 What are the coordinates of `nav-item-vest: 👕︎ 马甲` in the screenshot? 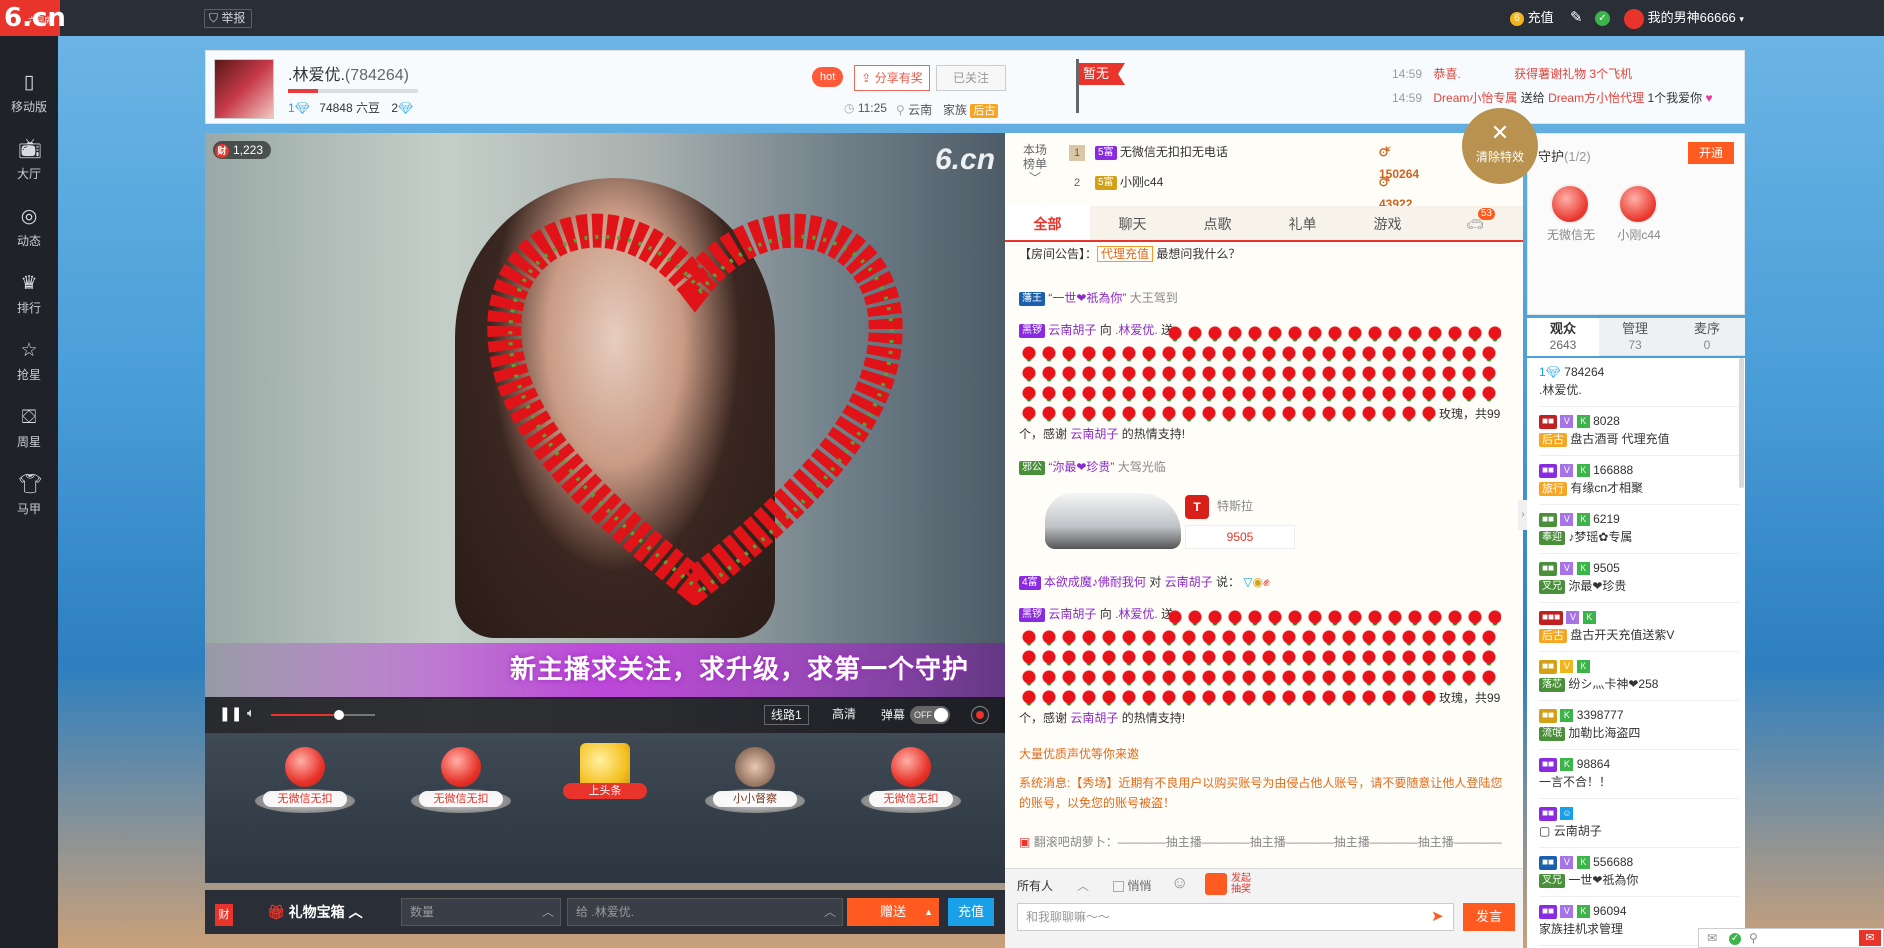 It's located at (29, 495).